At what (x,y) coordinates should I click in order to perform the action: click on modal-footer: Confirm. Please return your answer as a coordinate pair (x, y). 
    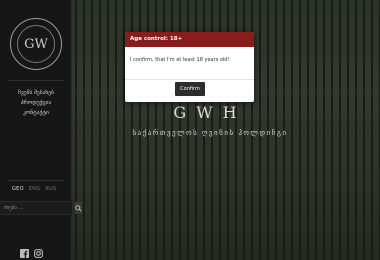
    Looking at the image, I should click on (189, 91).